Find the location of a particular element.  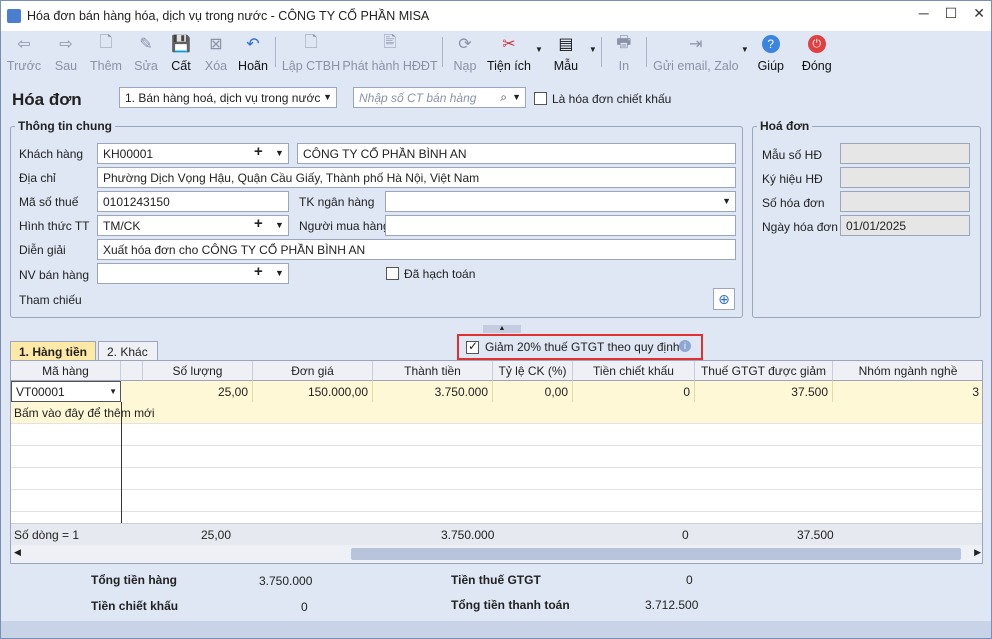

col-header-amount: Thành tiền is located at coordinates (433, 371).